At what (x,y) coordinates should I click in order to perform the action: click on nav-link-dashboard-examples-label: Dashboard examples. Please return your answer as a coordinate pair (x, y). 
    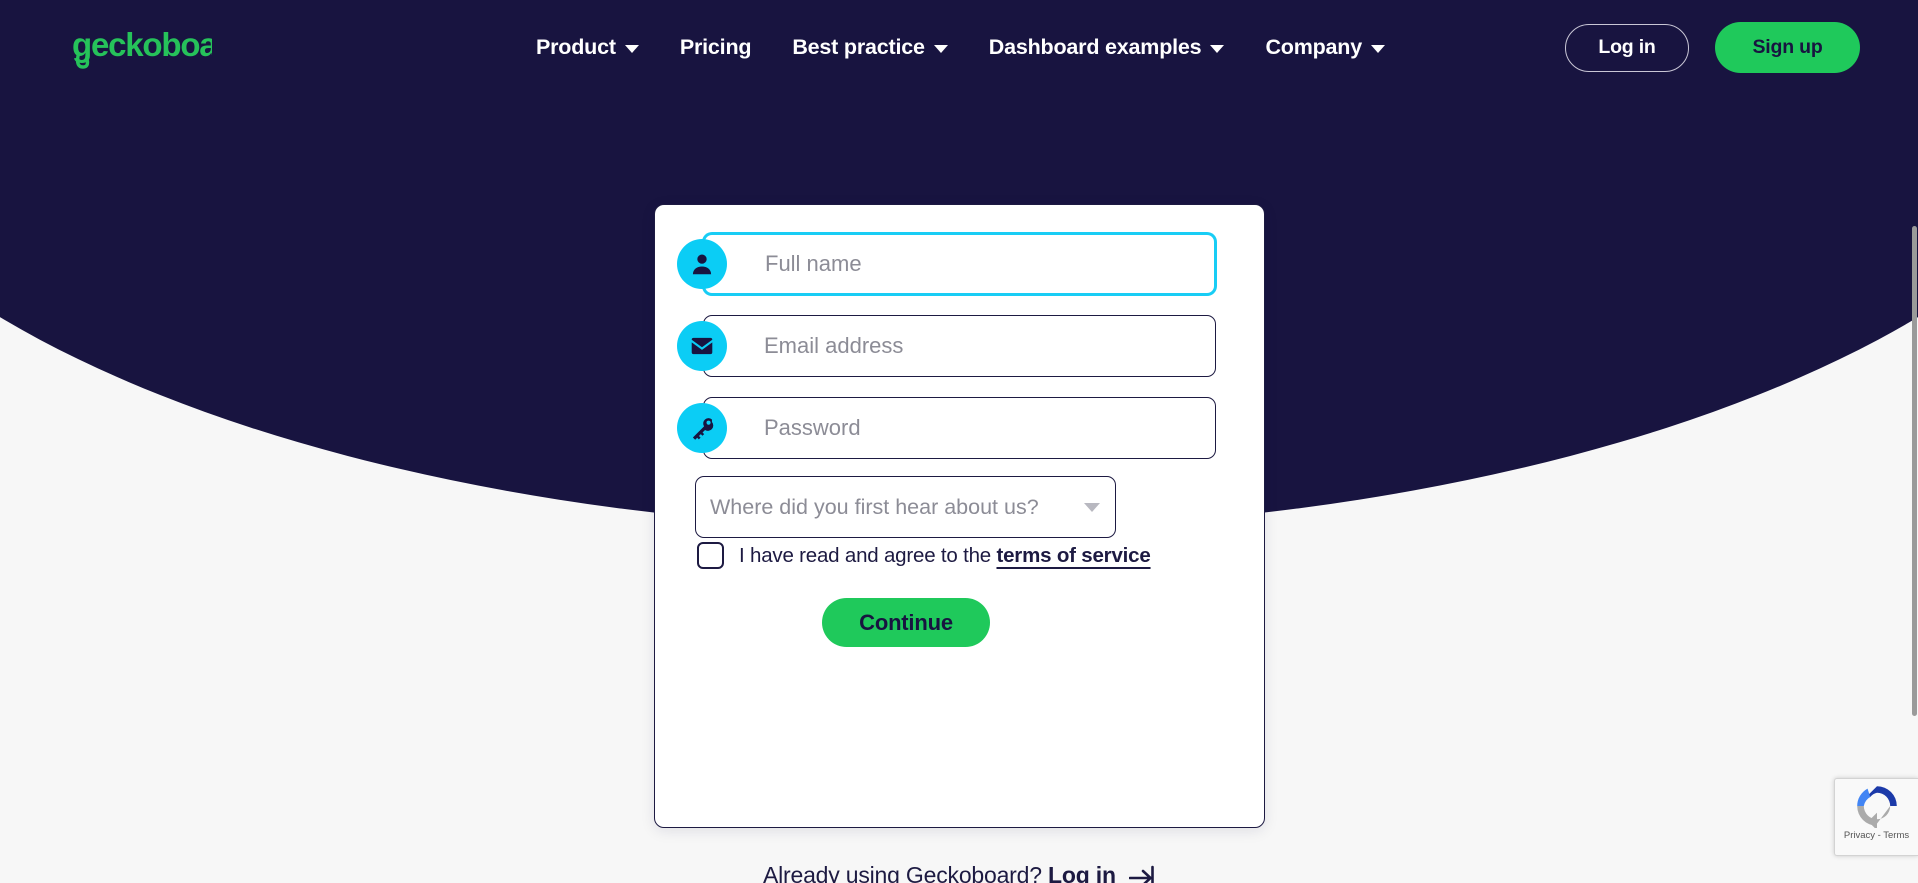
    Looking at the image, I should click on (1095, 46).